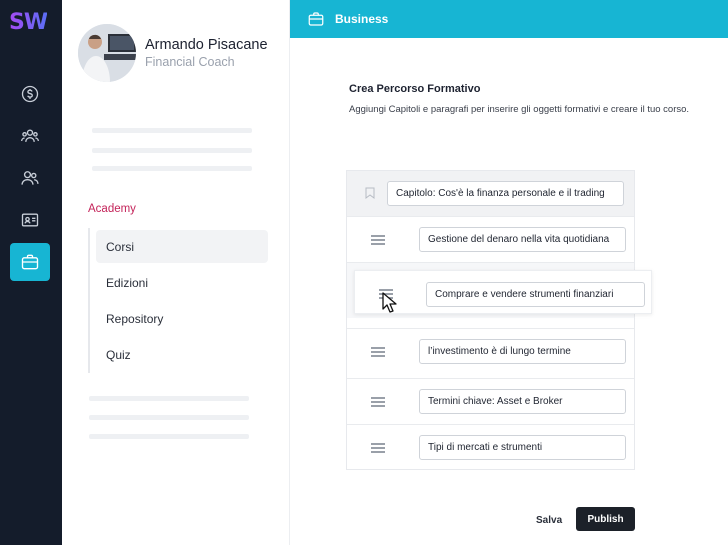  Describe the element at coordinates (182, 282) in the screenshot. I see `sidebar-item-edizioni: Edizioni` at that location.